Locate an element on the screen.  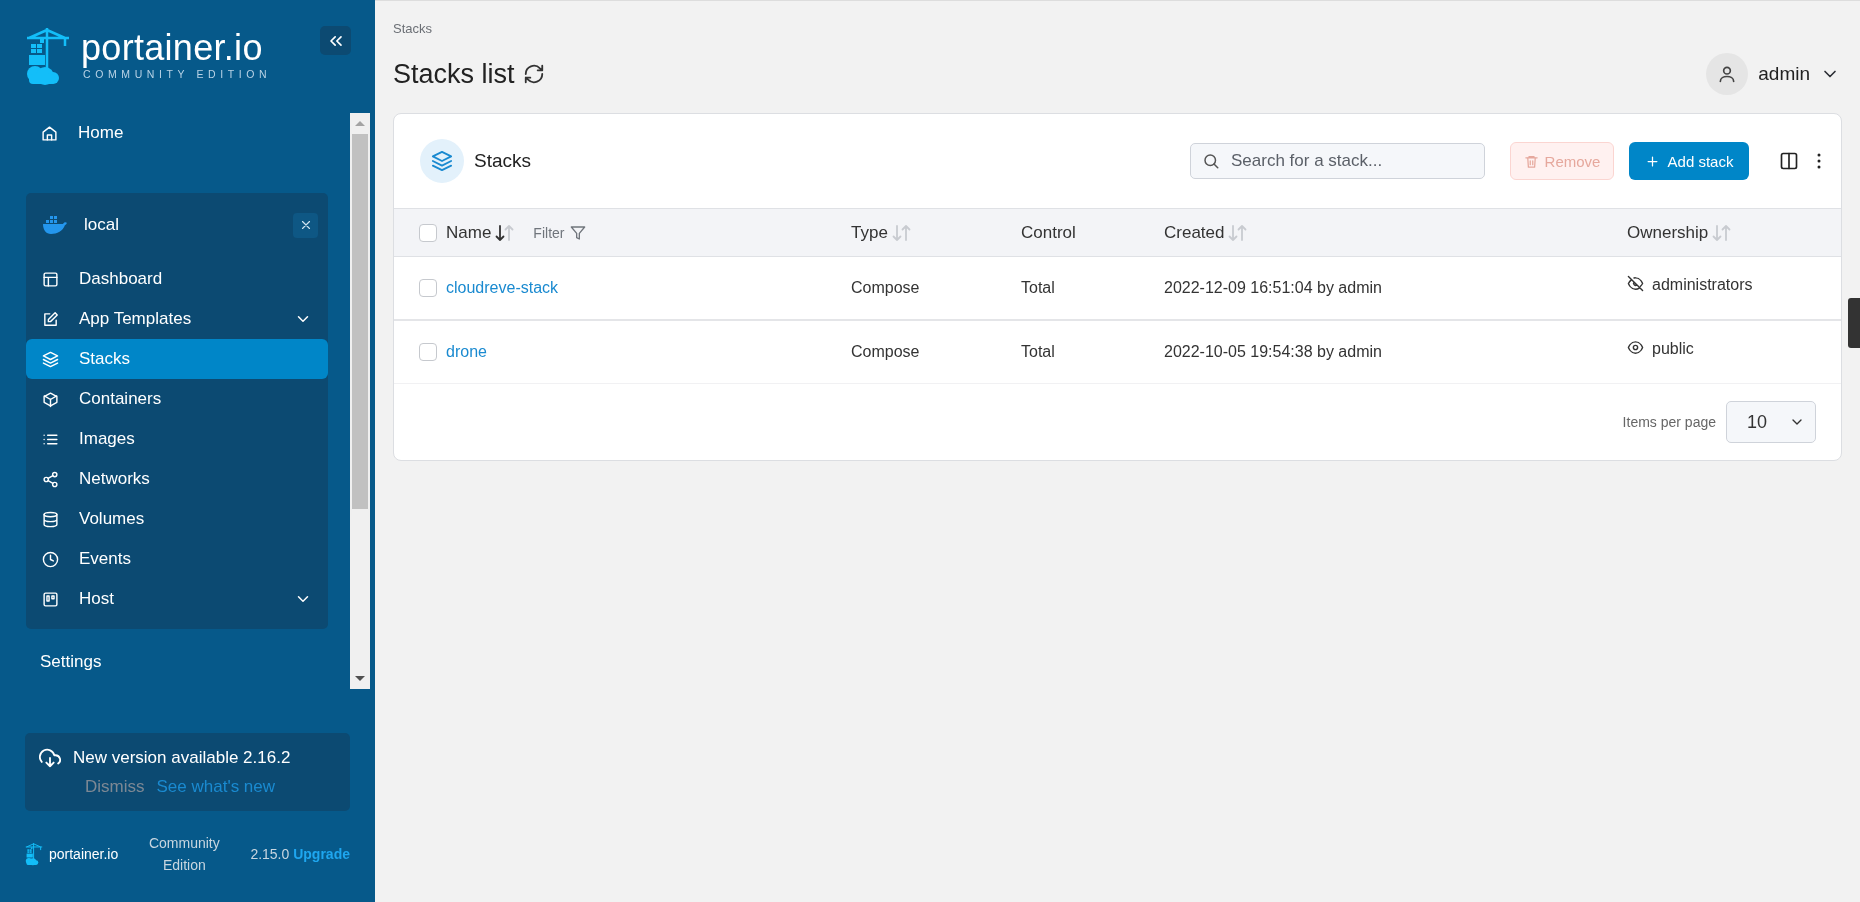
search-icon is located at coordinates (1211, 161).